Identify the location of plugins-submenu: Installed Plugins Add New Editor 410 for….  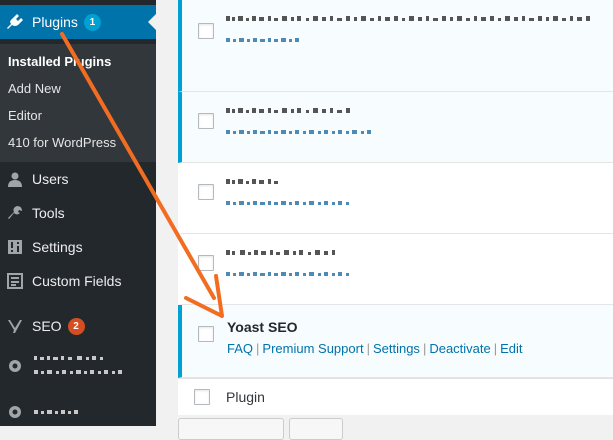
(78, 103).